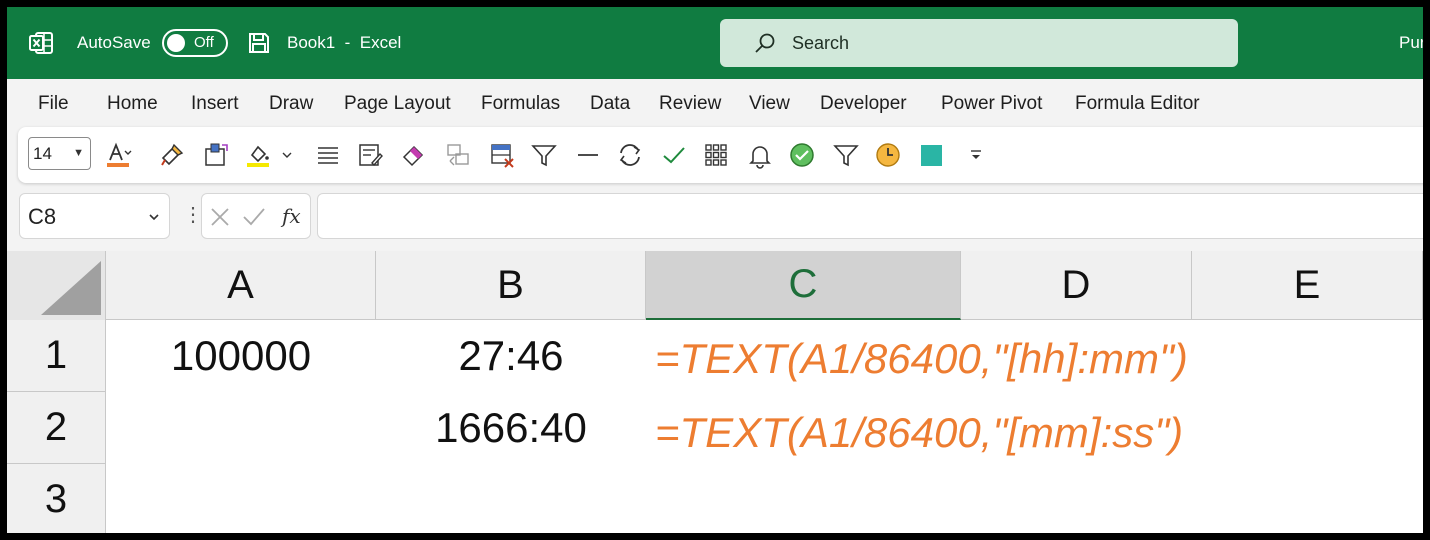 The height and width of the screenshot is (540, 1430). Describe the element at coordinates (118, 155) in the screenshot. I see `font-color-icon` at that location.